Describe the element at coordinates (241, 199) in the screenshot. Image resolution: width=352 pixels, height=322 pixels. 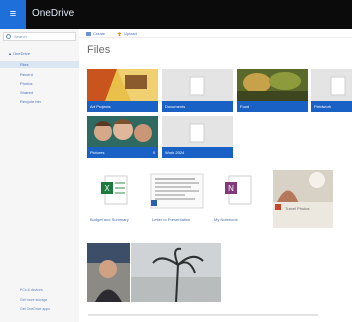
I see `file-tile: N My Notebook` at that location.